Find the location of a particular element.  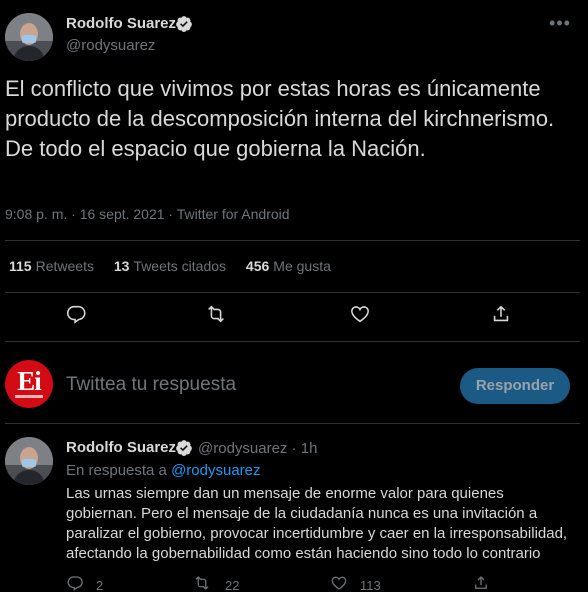

account-logo: Ei is located at coordinates (29, 384).